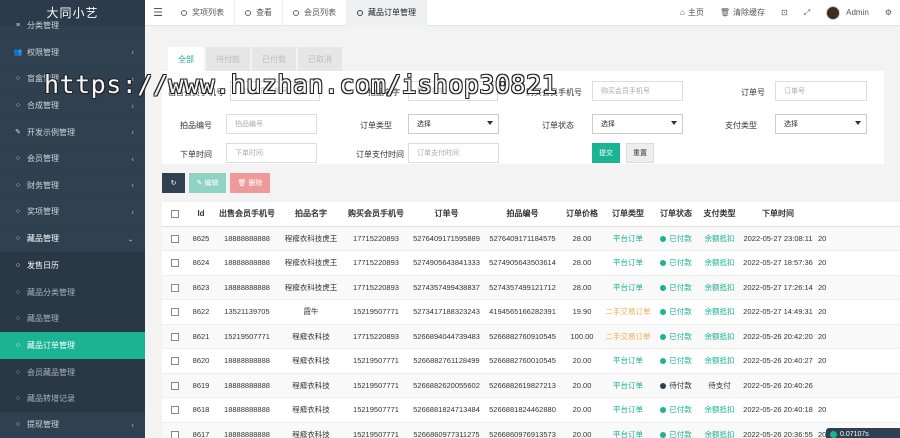 This screenshot has width=900, height=438. I want to click on user-menu: Admin, so click(847, 12).